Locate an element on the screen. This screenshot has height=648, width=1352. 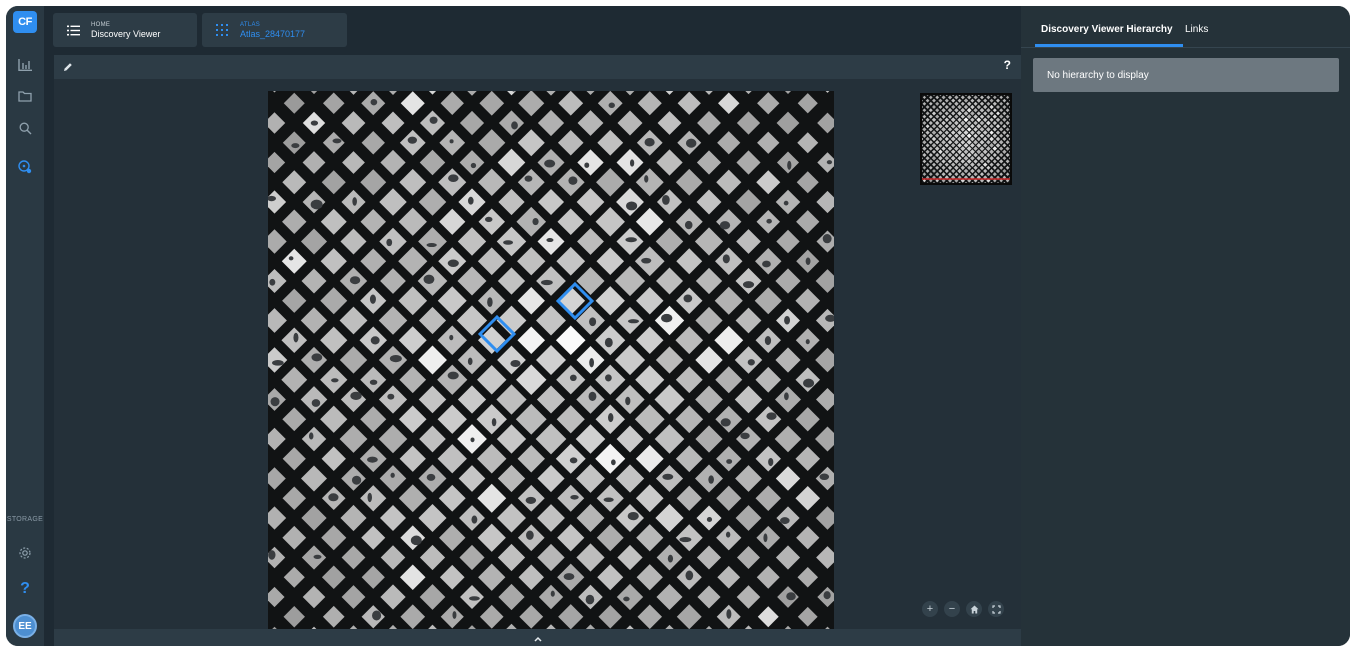
bar-chart-icon is located at coordinates (25, 65).